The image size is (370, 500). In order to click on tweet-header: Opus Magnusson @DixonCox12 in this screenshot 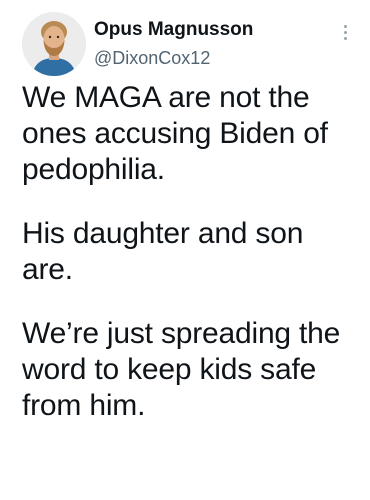, I will do `click(188, 45)`.